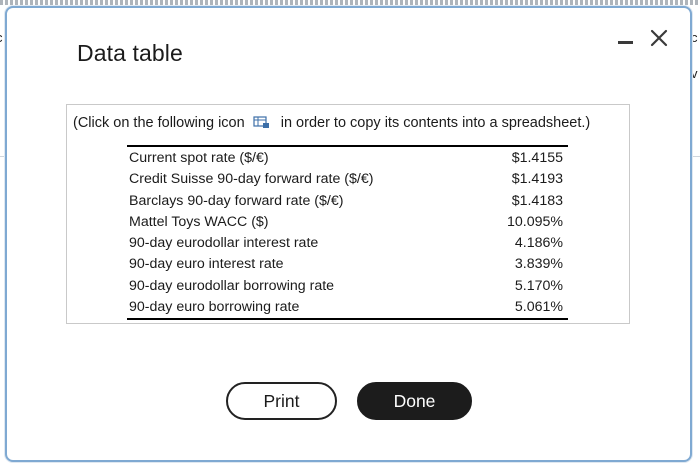 This screenshot has width=700, height=466. I want to click on background-fragment: c, so click(1, 37).